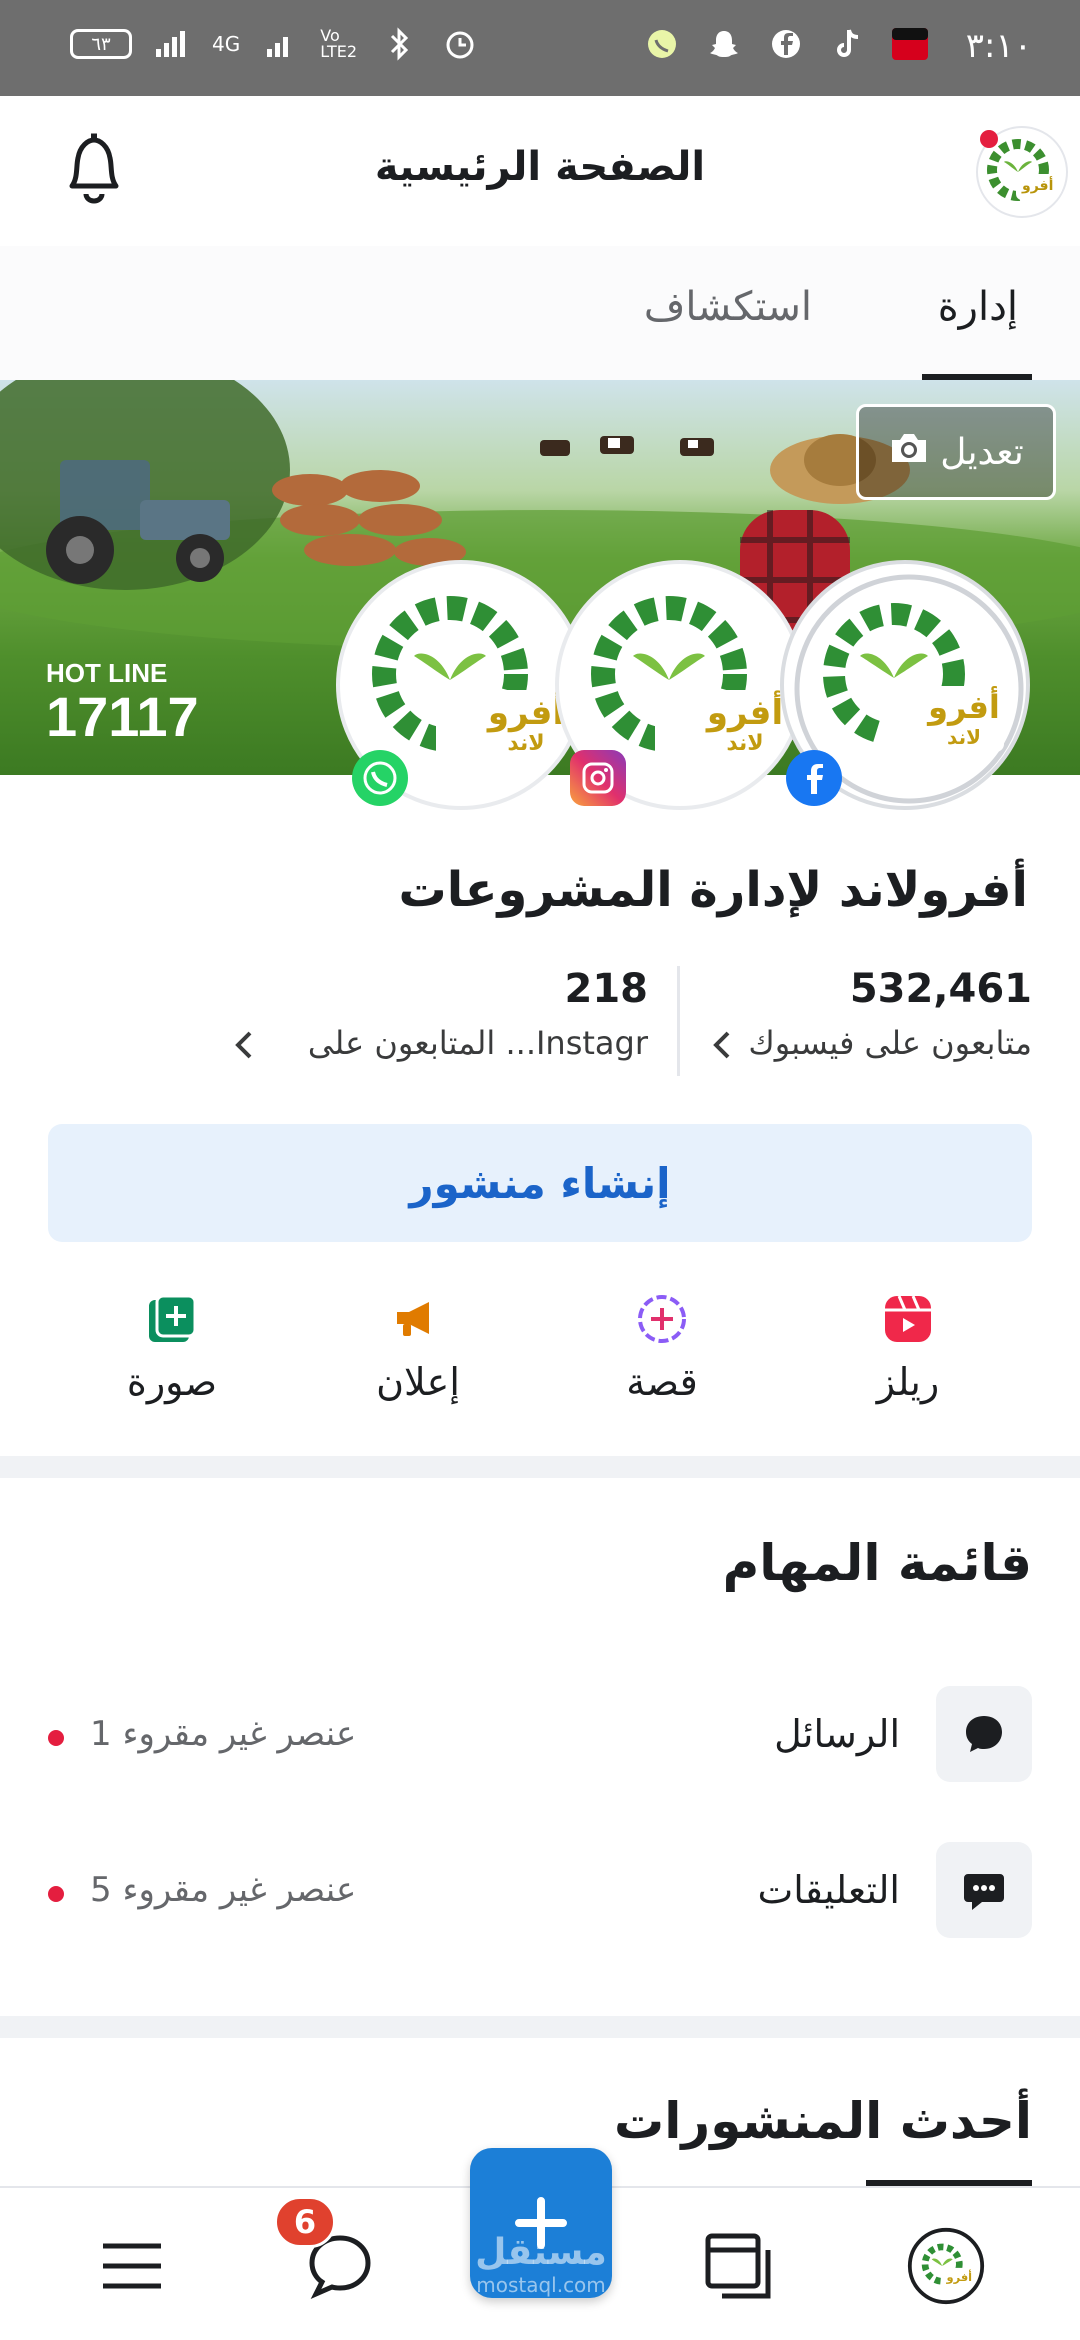 The width and height of the screenshot is (1080, 2340). What do you see at coordinates (172, 1382) in the screenshot?
I see `photo-label: صورة` at bounding box center [172, 1382].